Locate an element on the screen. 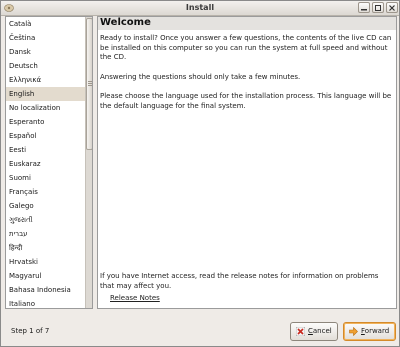 The image size is (400, 347). title-bar: Install is located at coordinates (200, 8).